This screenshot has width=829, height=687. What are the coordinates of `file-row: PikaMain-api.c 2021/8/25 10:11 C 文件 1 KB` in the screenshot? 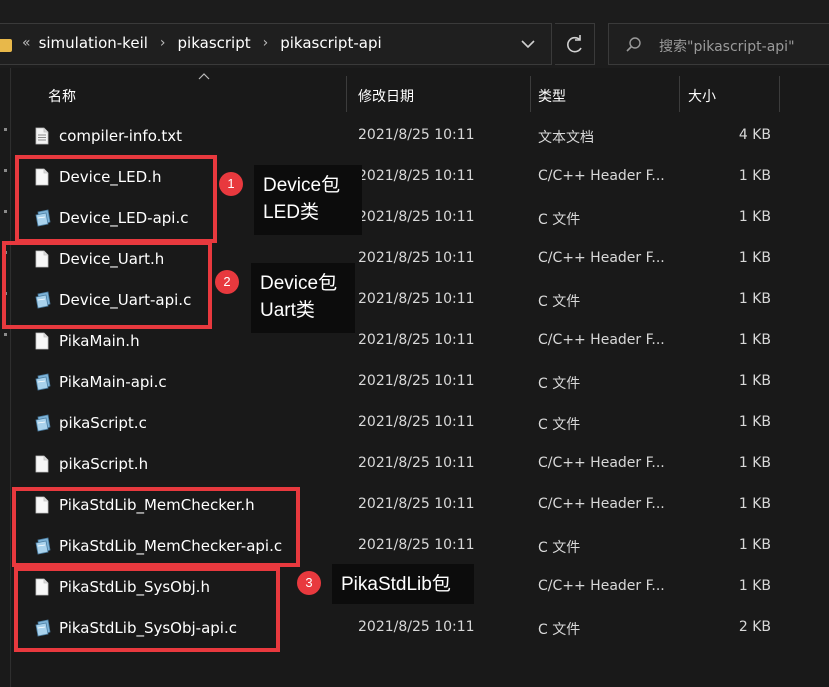 It's located at (414, 381).